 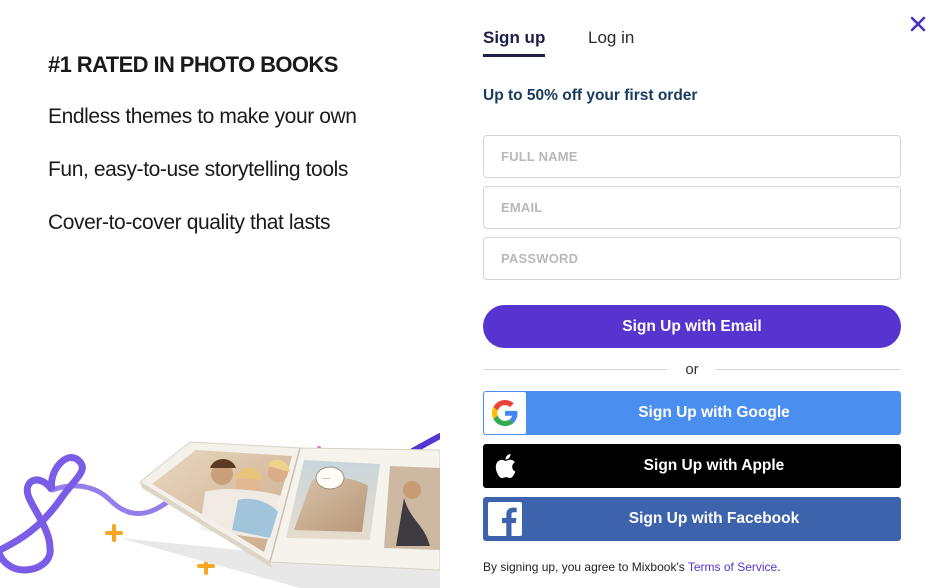 What do you see at coordinates (590, 95) in the screenshot?
I see `offer-text: Up to 50% off your first order` at bounding box center [590, 95].